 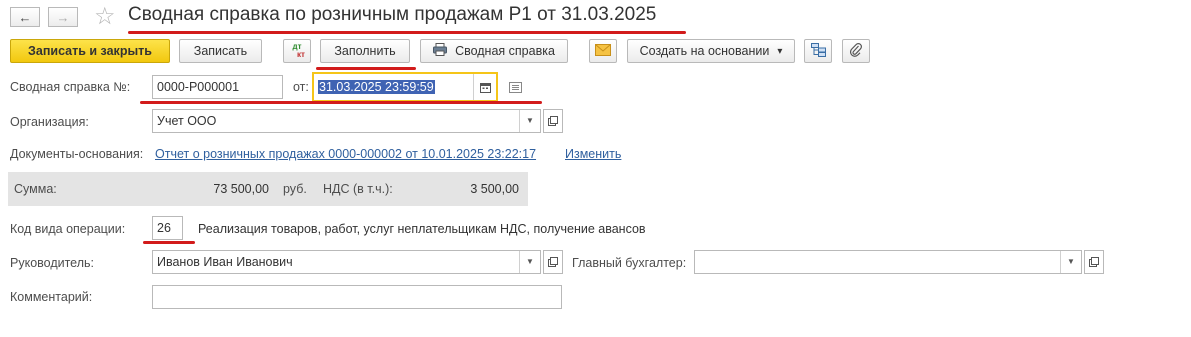 What do you see at coordinates (77, 154) in the screenshot?
I see `basis-documents-label: Документы-основания:` at bounding box center [77, 154].